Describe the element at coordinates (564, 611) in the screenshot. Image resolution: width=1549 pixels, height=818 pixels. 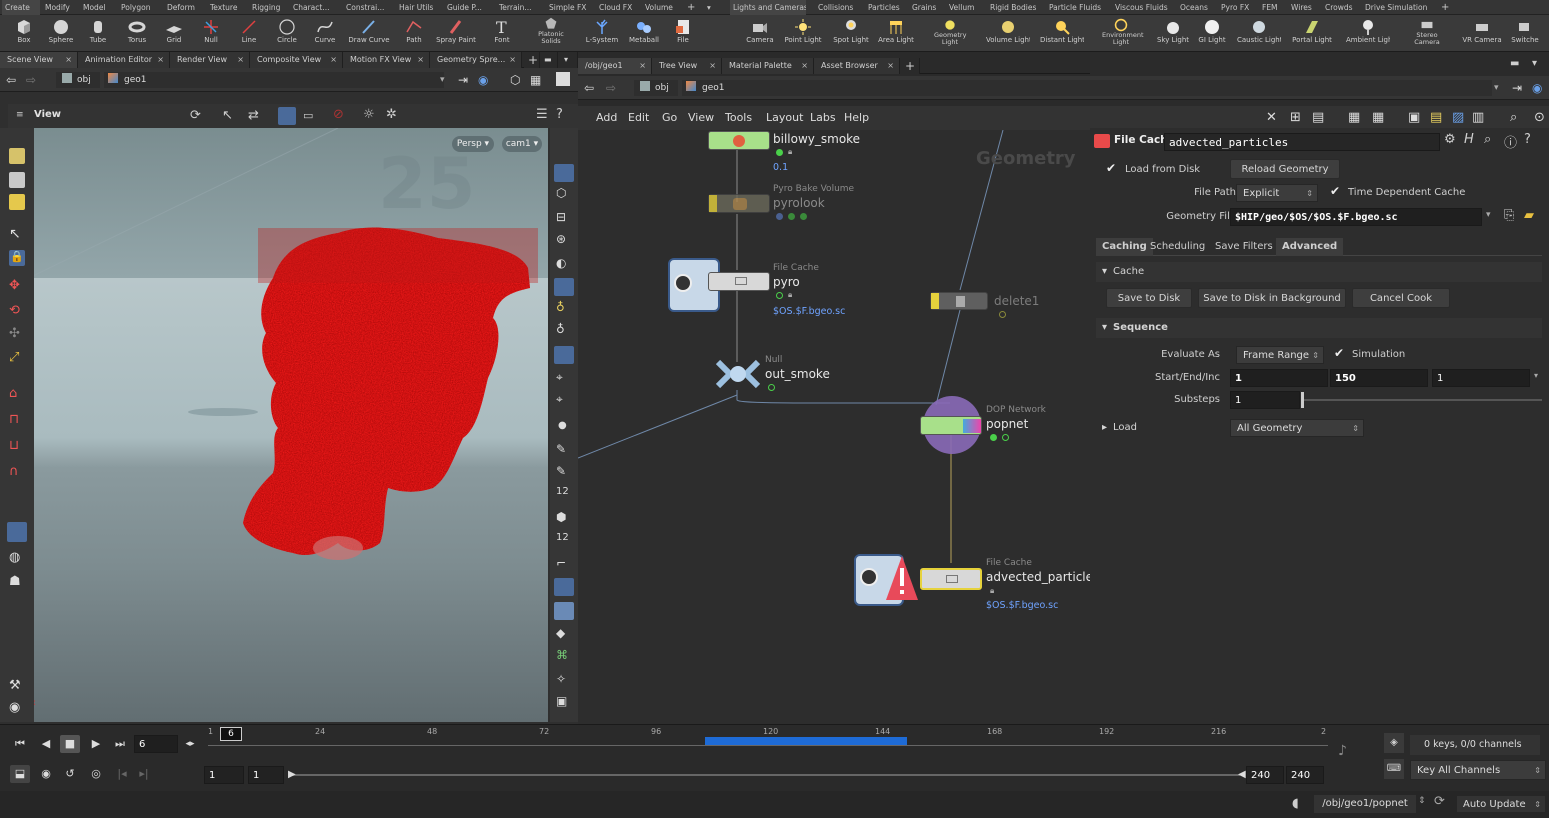
I see `template-icon` at that location.